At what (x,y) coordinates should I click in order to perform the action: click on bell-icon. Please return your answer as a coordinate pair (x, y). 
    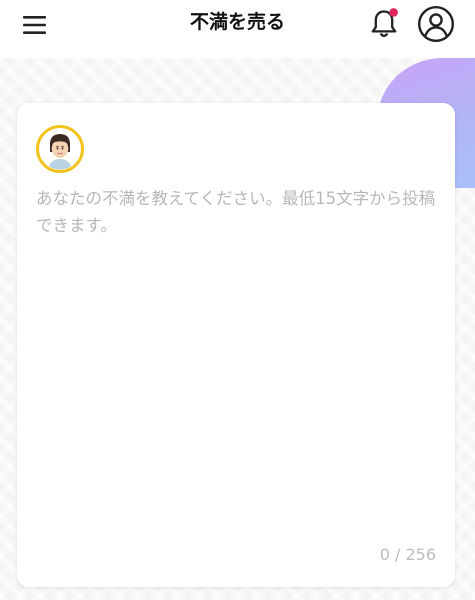
    Looking at the image, I should click on (384, 23).